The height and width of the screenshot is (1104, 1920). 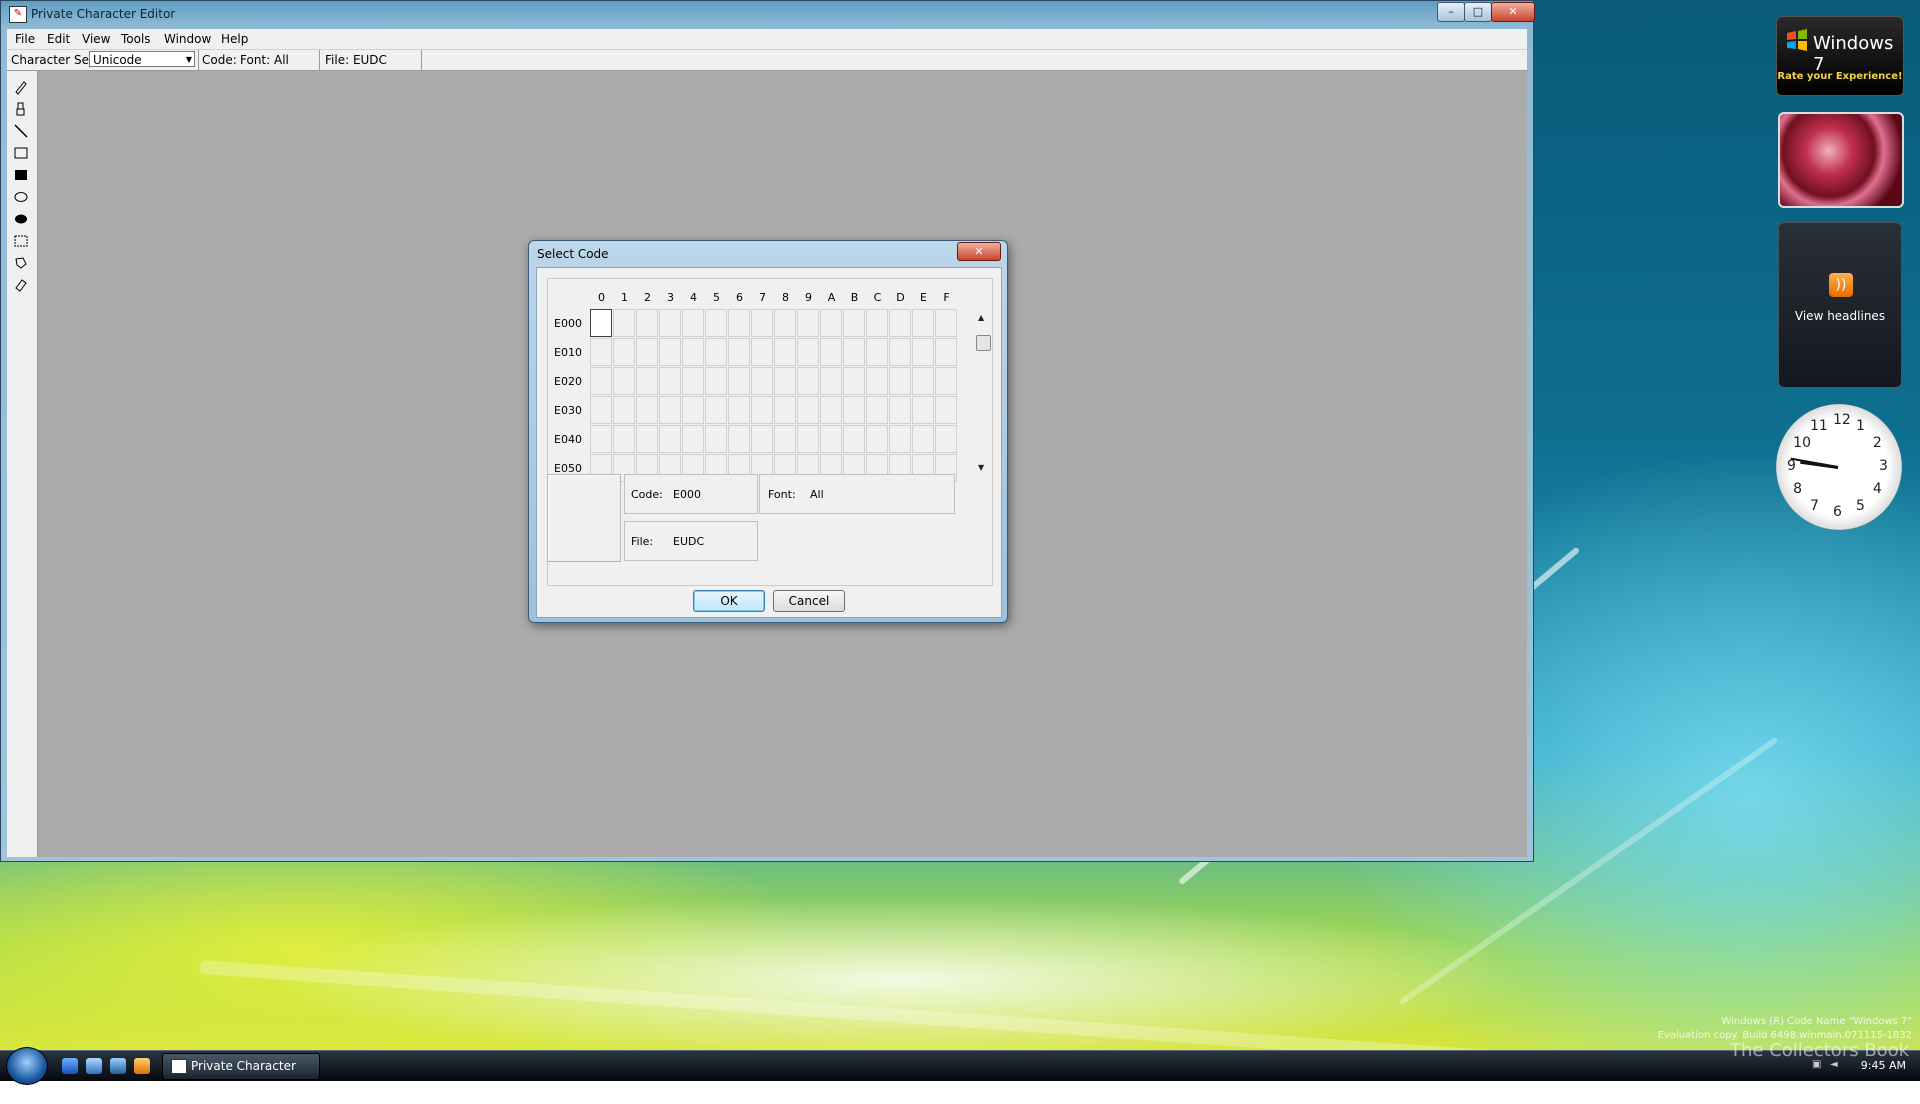 What do you see at coordinates (21, 241) in the screenshot?
I see `rectangular-selection-icon` at bounding box center [21, 241].